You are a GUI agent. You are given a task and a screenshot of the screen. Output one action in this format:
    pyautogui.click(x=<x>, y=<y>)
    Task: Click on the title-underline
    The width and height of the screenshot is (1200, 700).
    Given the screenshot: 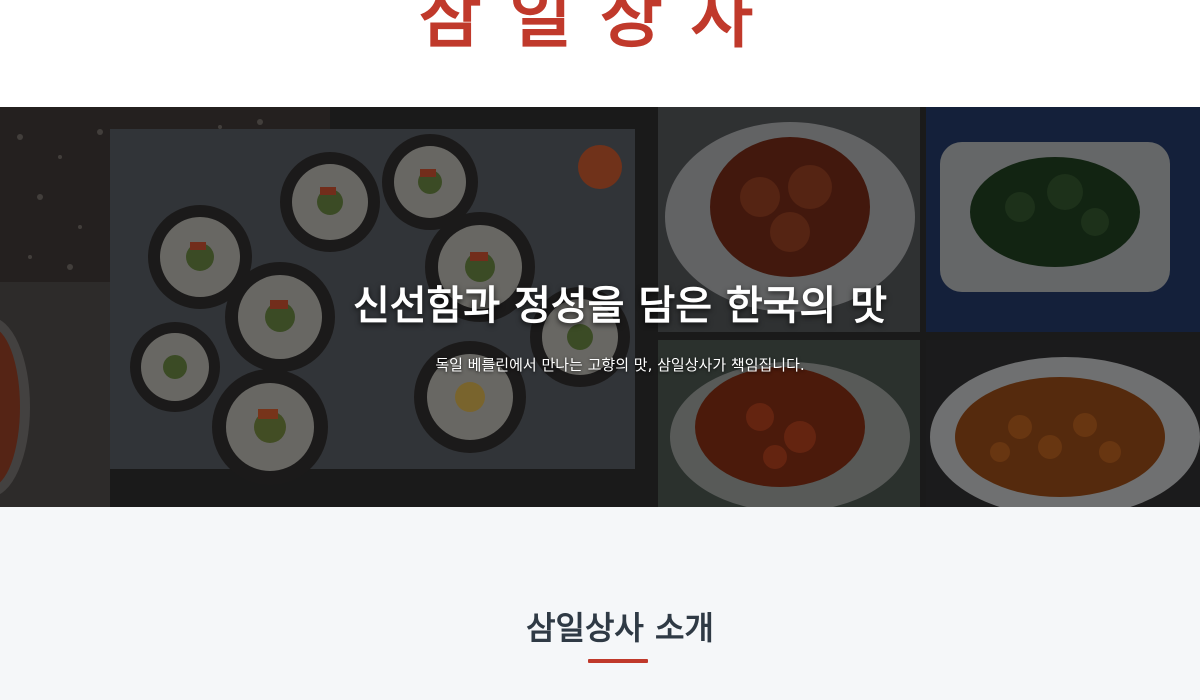 What is the action you would take?
    pyautogui.click(x=618, y=661)
    